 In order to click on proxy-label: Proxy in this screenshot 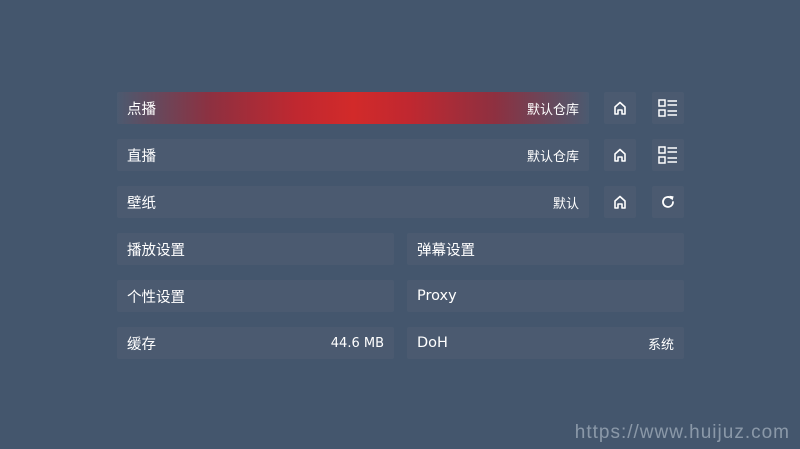, I will do `click(437, 296)`.